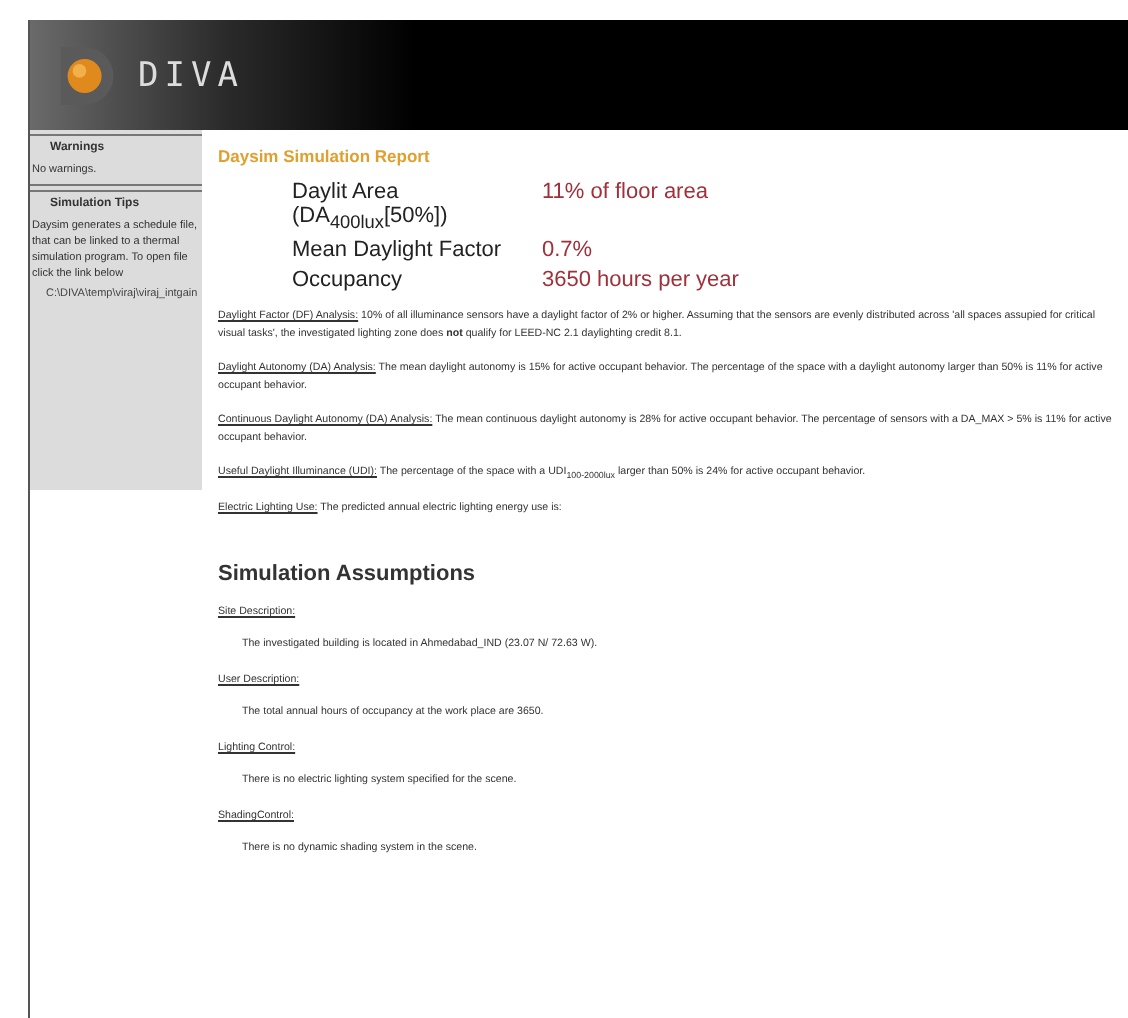 This screenshot has height=1018, width=1128. Describe the element at coordinates (640, 280) in the screenshot. I see `metric-value: 3650 hours per year` at that location.